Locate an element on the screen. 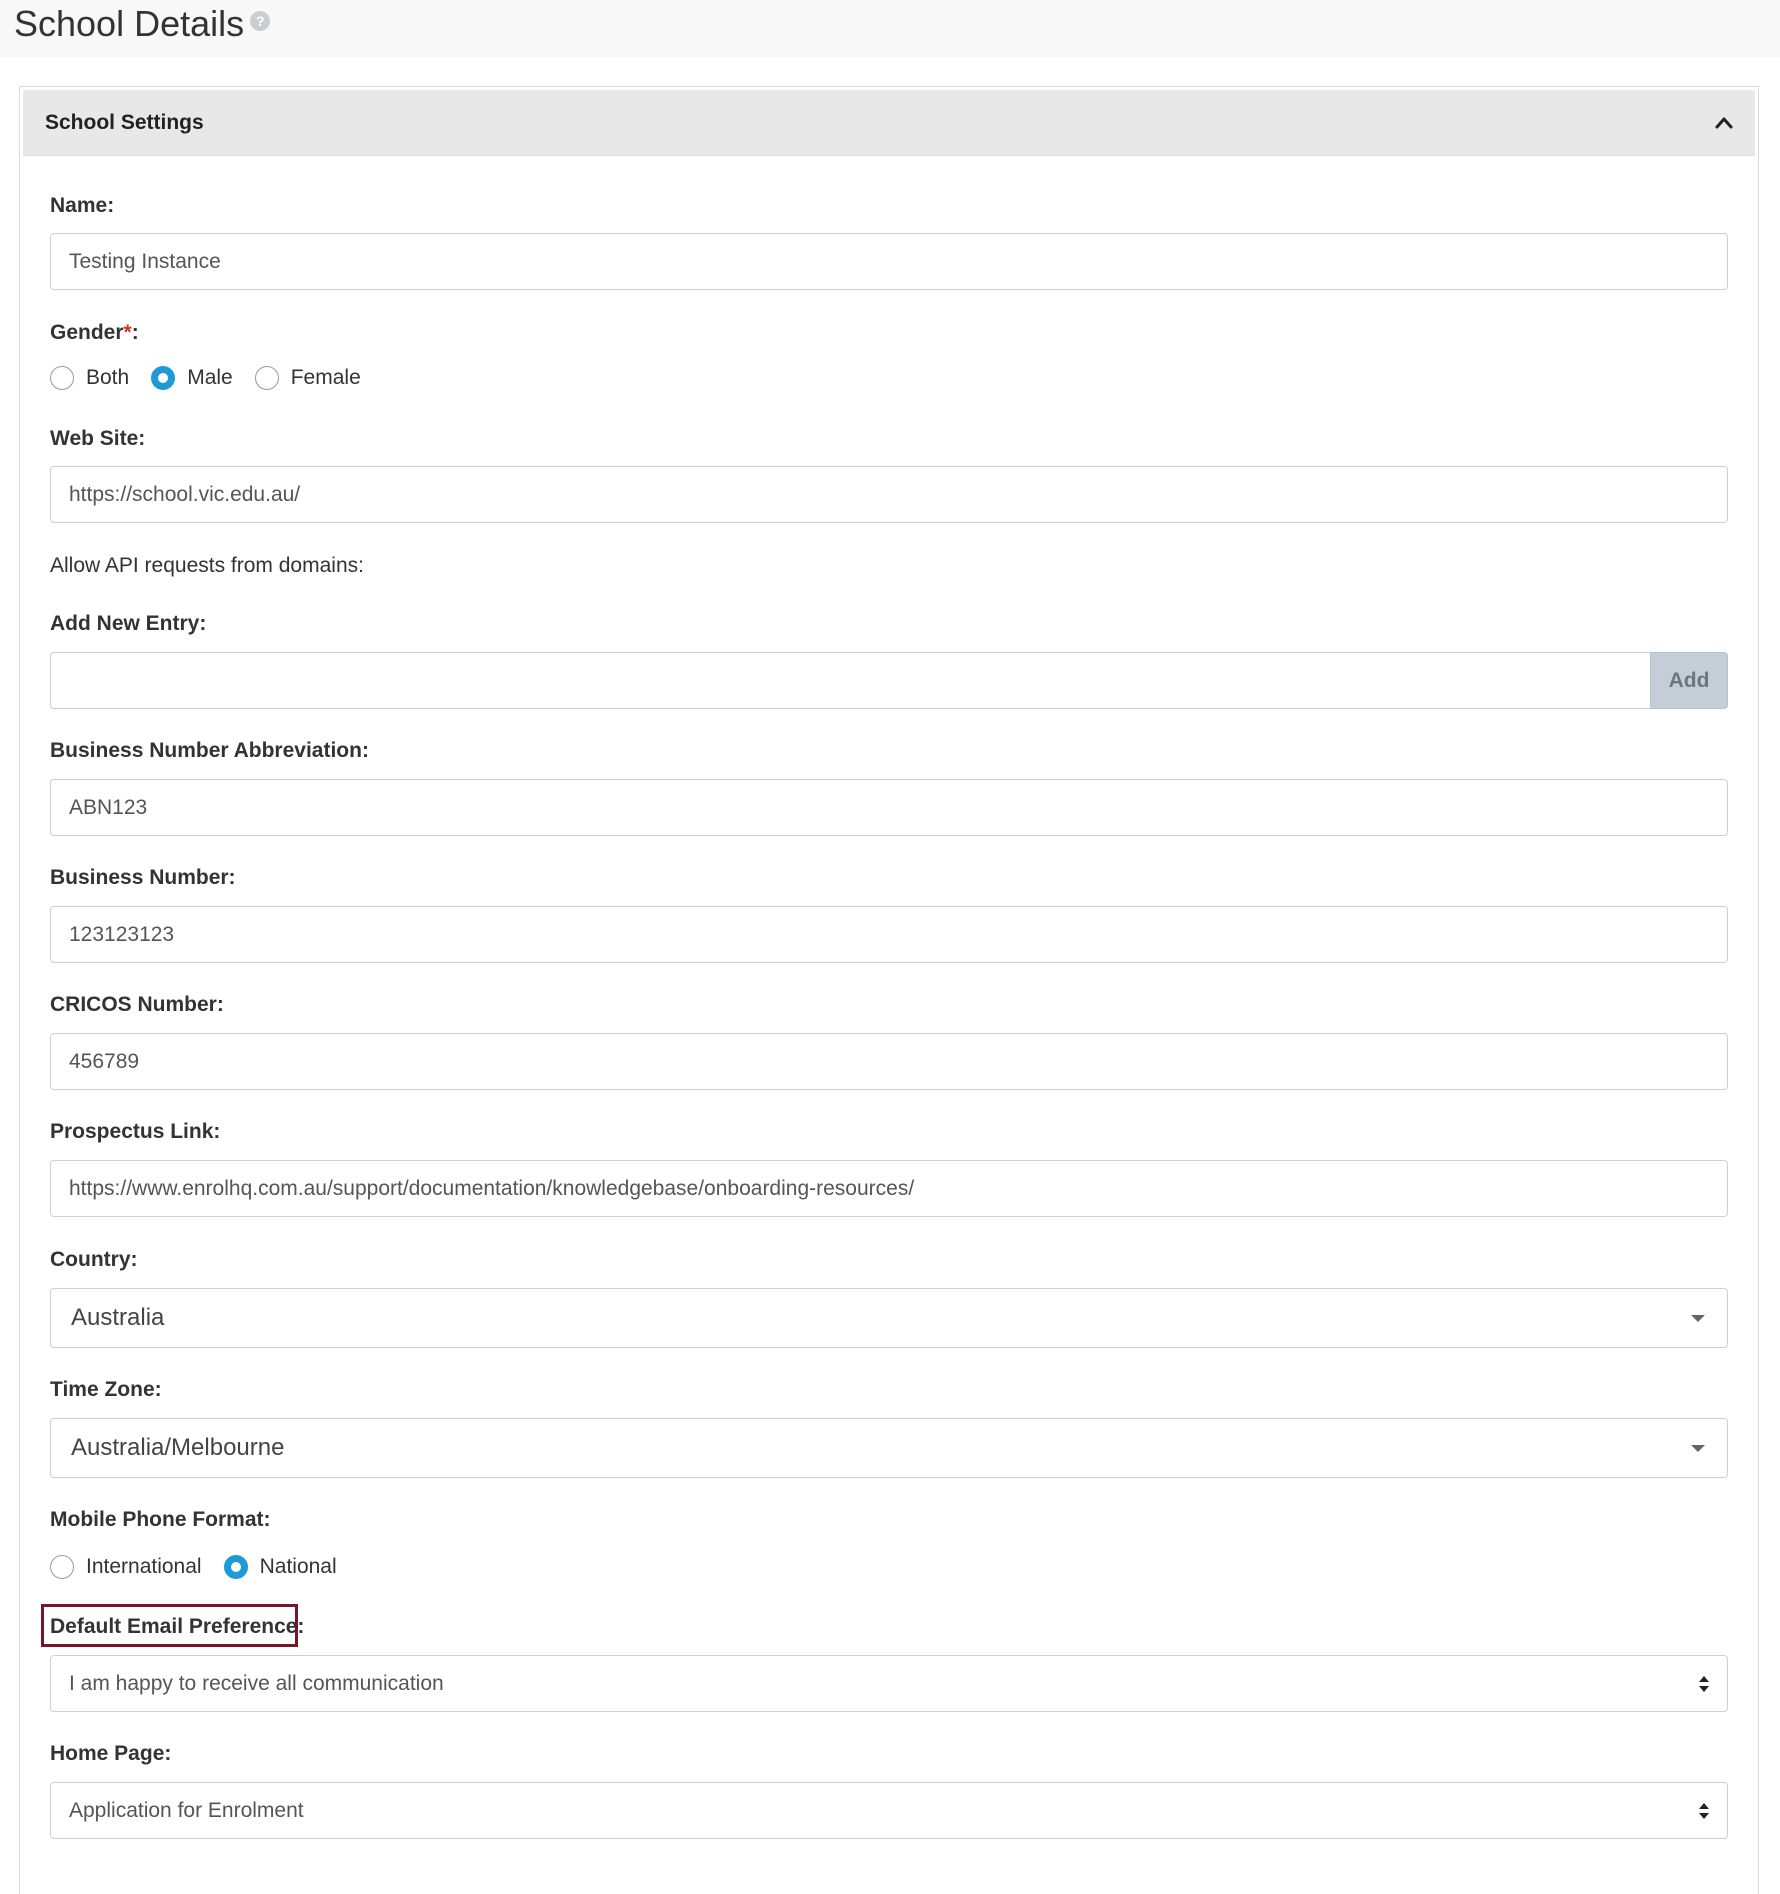  mobile-format-radio-national: National is located at coordinates (280, 1567).